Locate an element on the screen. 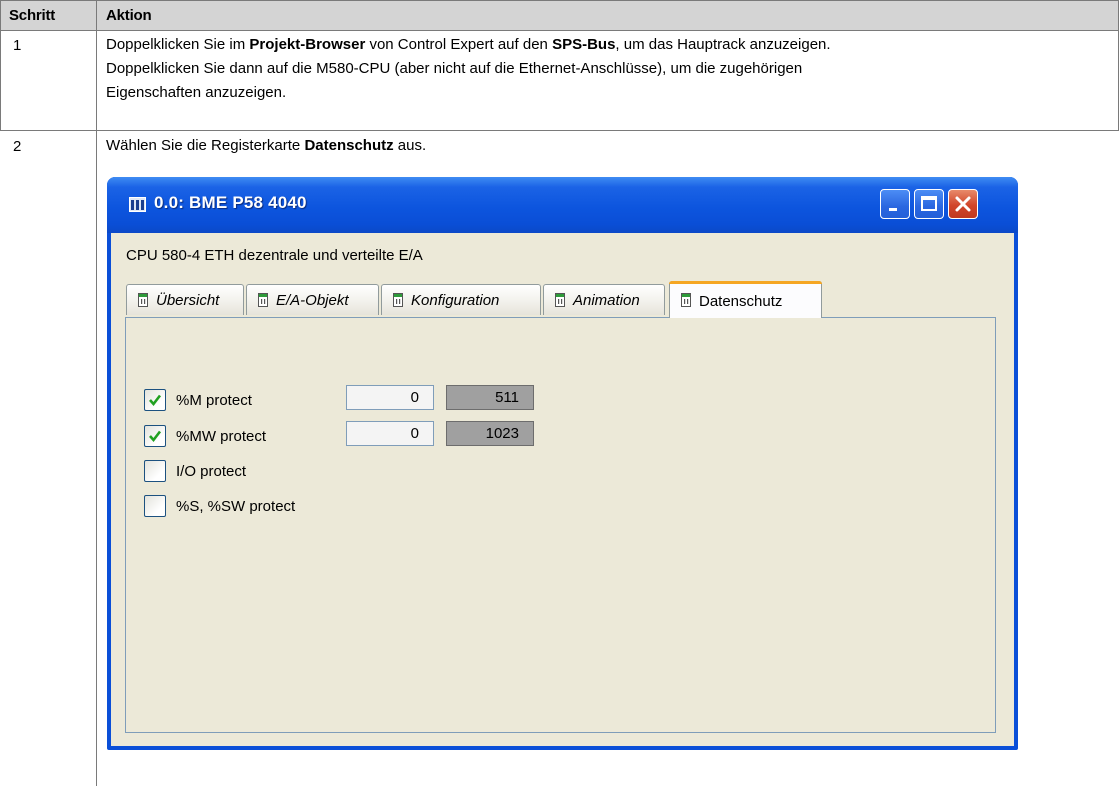 This screenshot has width=1119, height=786. m-protect-label: %M protect is located at coordinates (214, 400).